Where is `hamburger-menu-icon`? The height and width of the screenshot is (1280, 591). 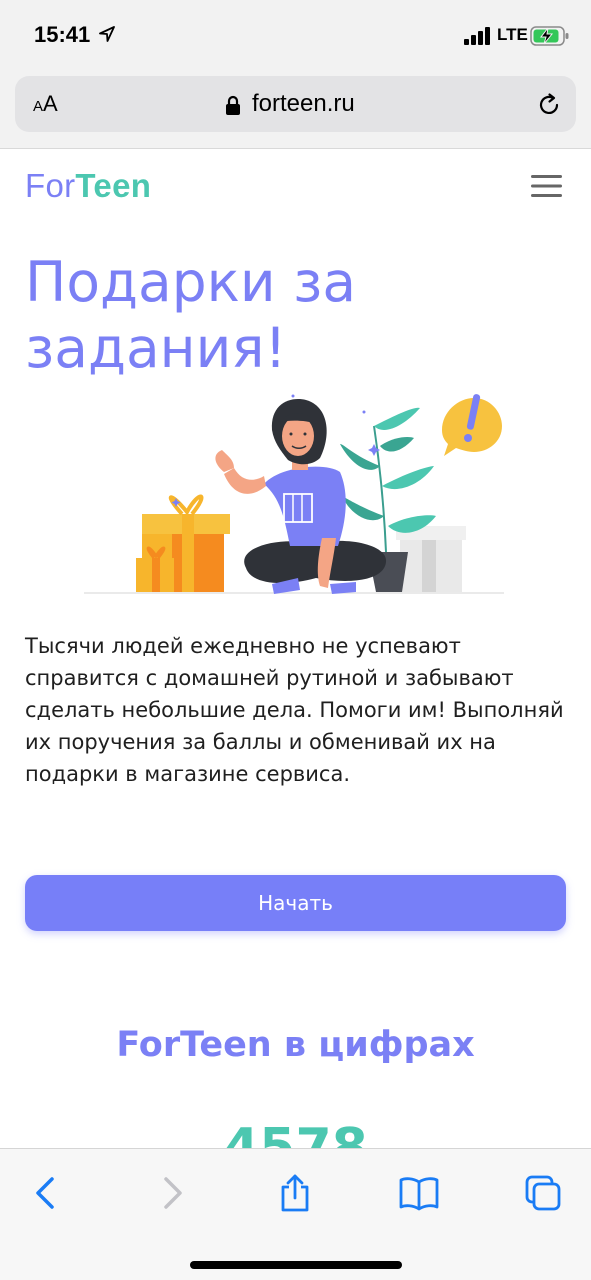
hamburger-menu-icon is located at coordinates (546, 186).